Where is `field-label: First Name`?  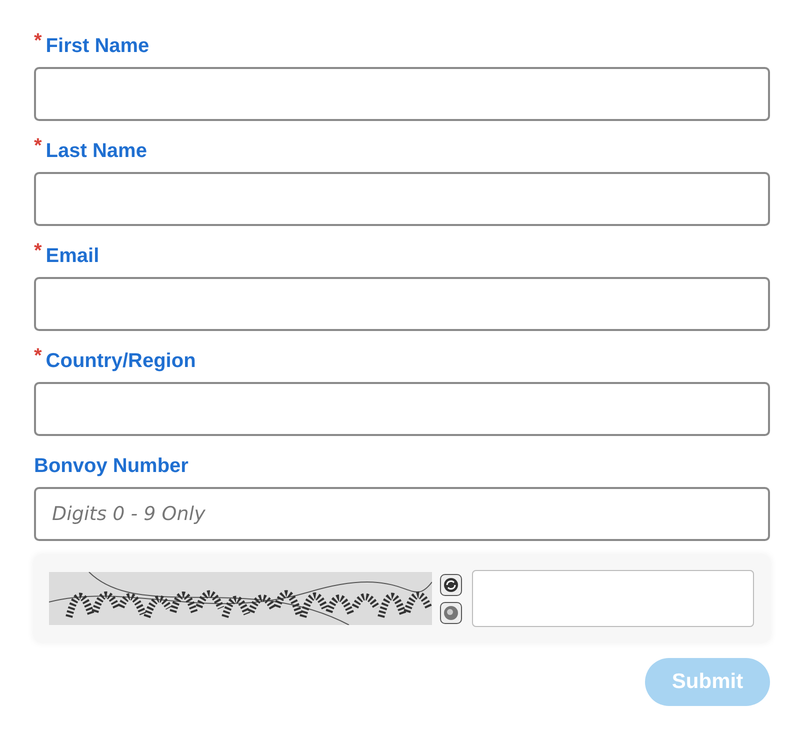 field-label: First Name is located at coordinates (98, 46).